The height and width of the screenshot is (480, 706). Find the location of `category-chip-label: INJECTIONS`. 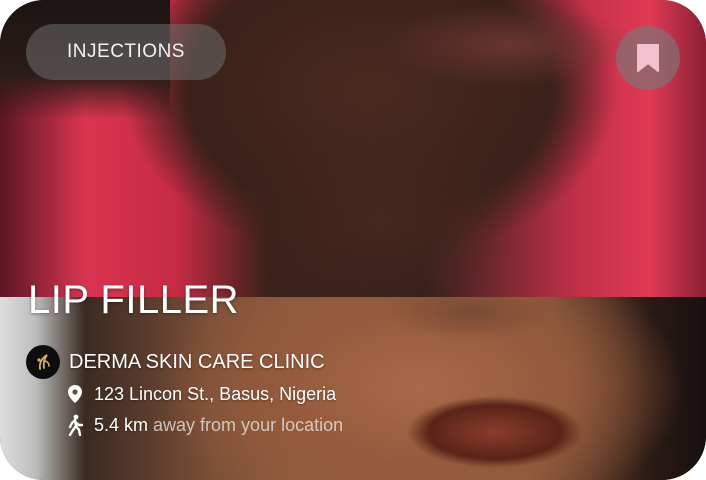

category-chip-label: INJECTIONS is located at coordinates (126, 51).